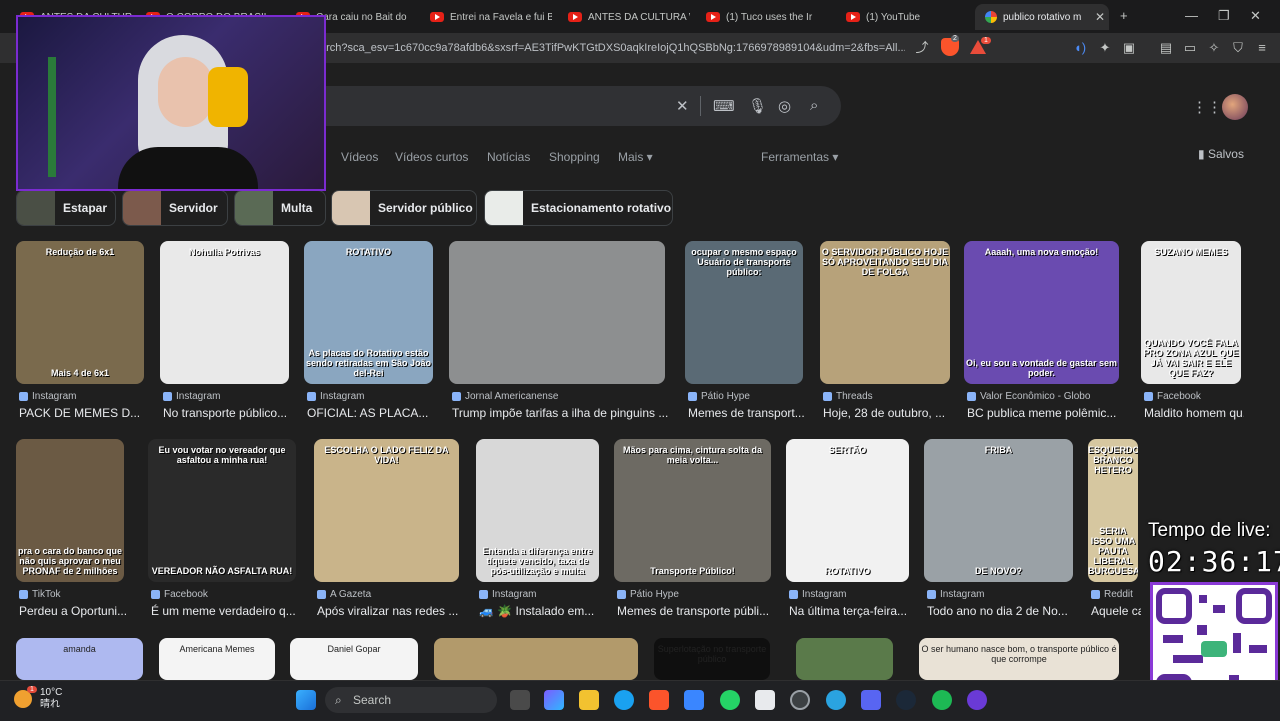  What do you see at coordinates (871, 700) in the screenshot?
I see `discord-icon` at bounding box center [871, 700].